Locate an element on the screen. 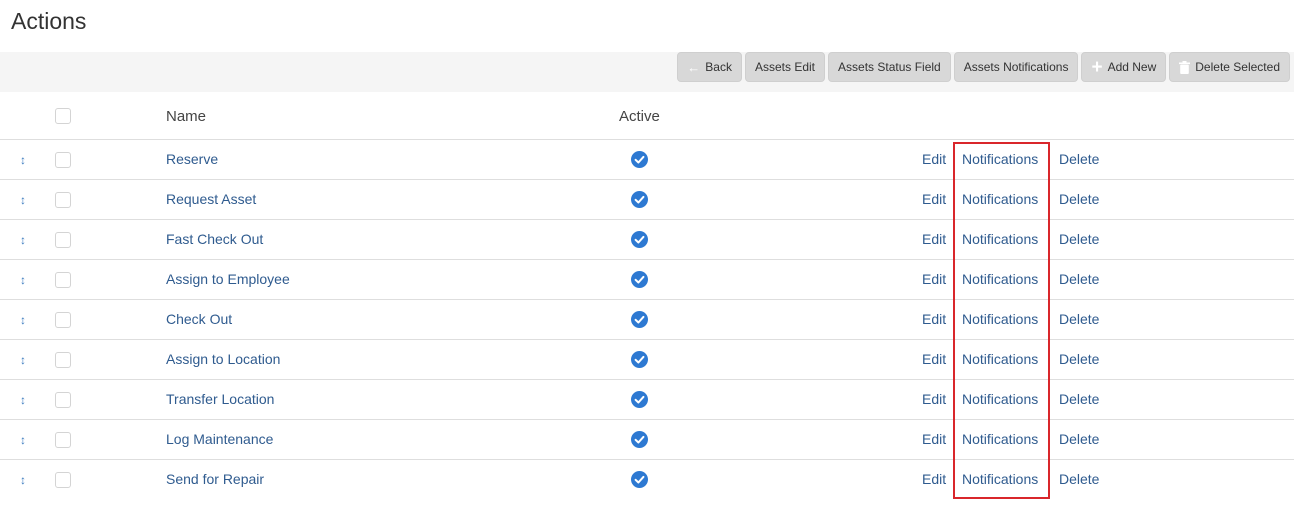  trash-icon is located at coordinates (1185, 67).